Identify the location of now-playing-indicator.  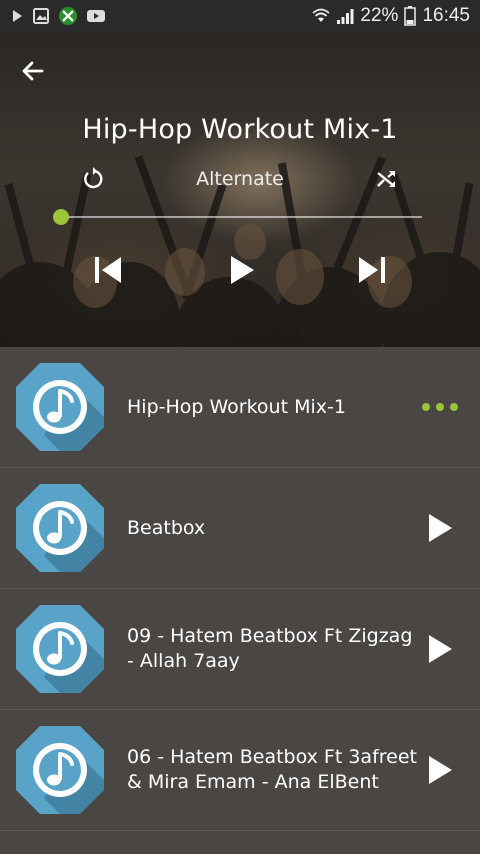
(440, 407).